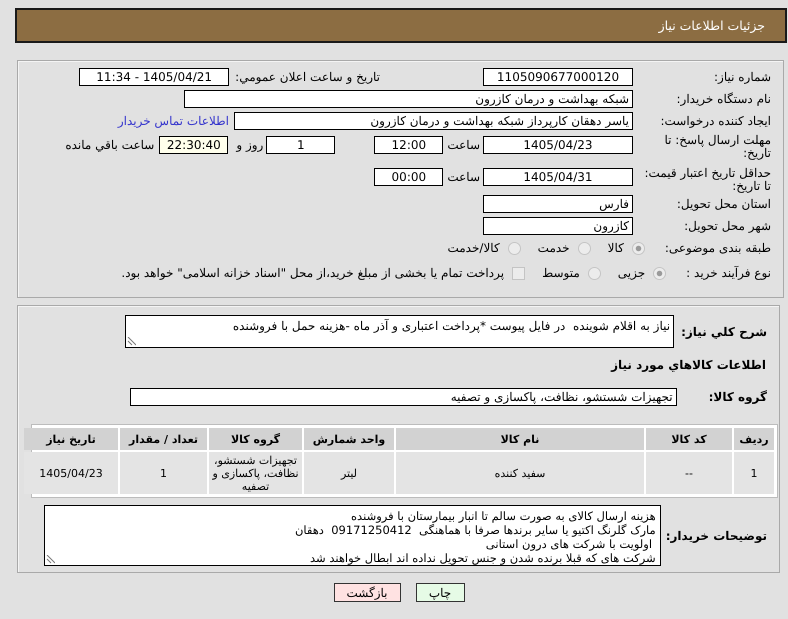 This screenshot has width=788, height=619. What do you see at coordinates (689, 473) in the screenshot?
I see `table-cell: --` at bounding box center [689, 473].